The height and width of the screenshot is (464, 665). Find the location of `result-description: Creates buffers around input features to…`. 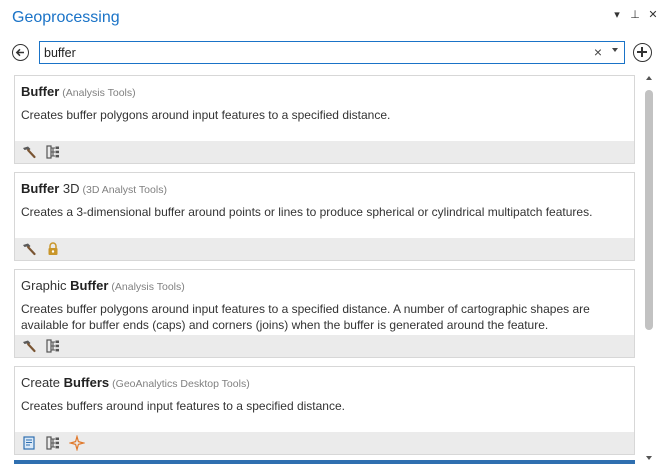

result-description: Creates buffers around input features to… is located at coordinates (183, 406).